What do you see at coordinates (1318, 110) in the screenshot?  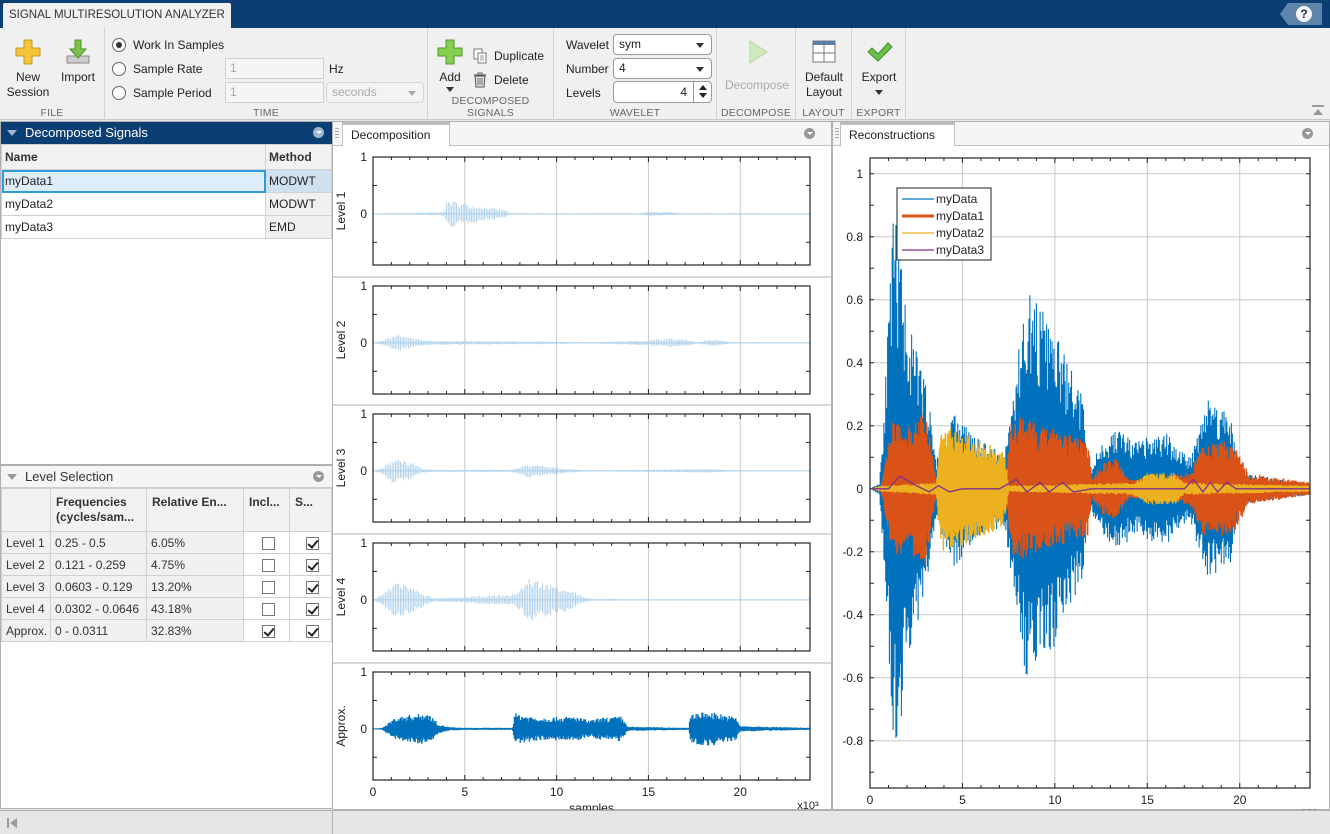 I see `collapse-toolstrip-icon` at bounding box center [1318, 110].